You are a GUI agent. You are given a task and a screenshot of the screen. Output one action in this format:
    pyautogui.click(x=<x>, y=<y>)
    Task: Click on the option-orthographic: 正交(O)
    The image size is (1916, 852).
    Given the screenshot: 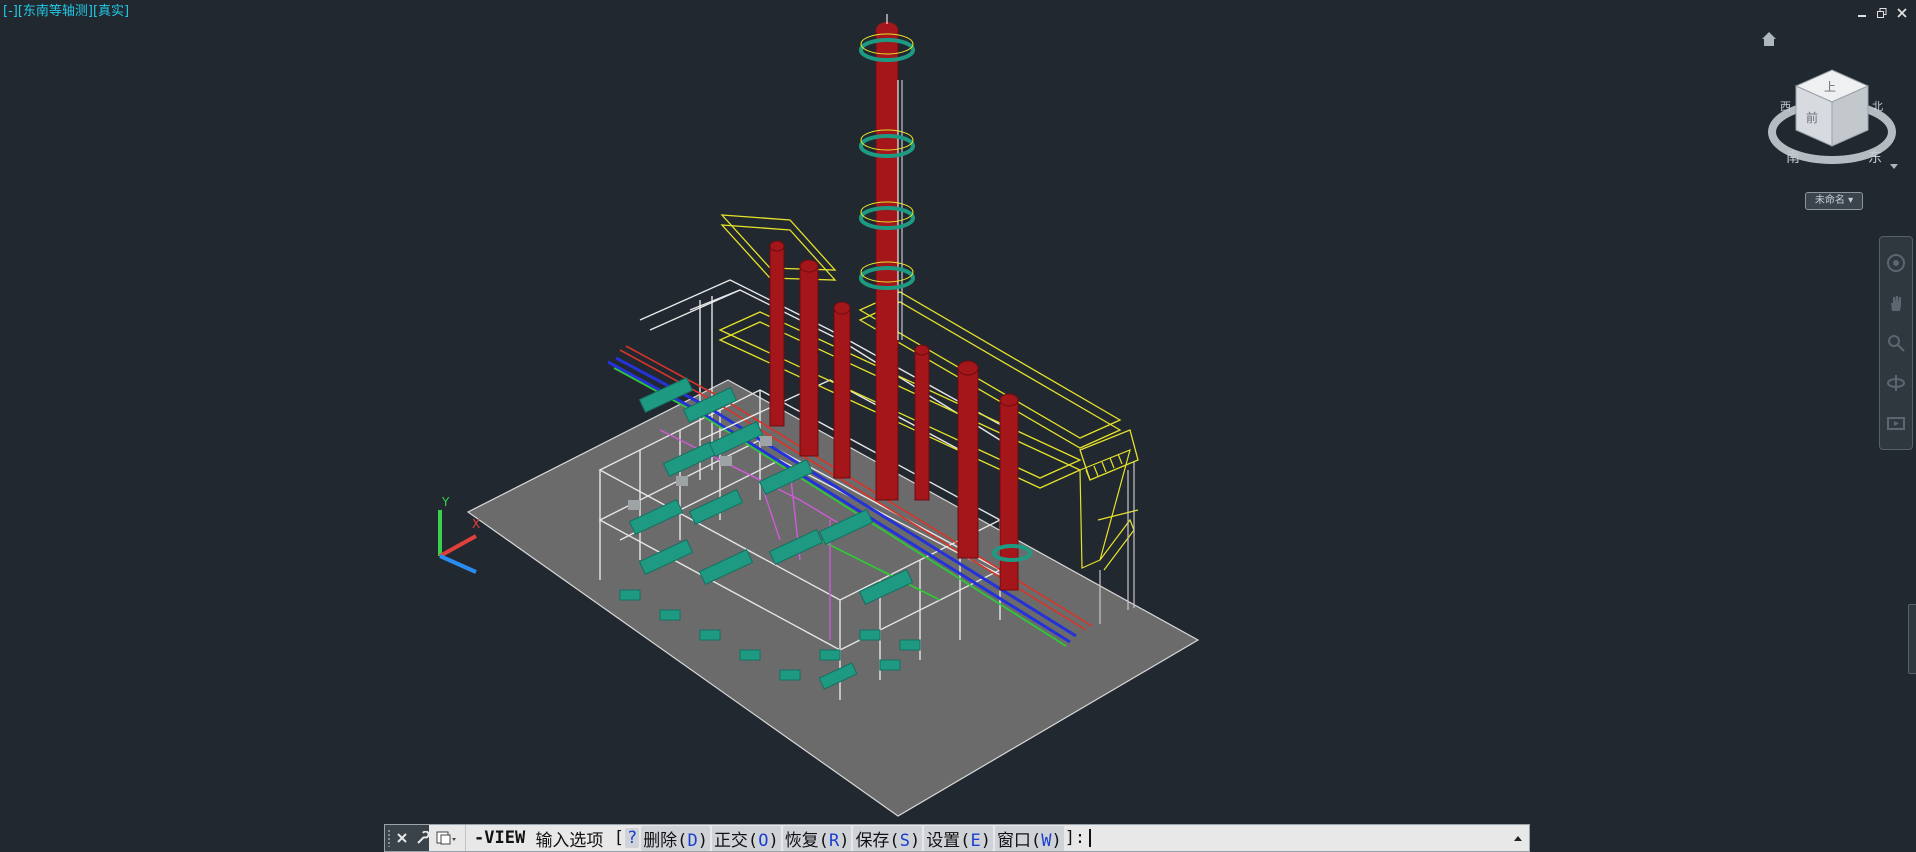 What is the action you would take?
    pyautogui.click(x=746, y=838)
    